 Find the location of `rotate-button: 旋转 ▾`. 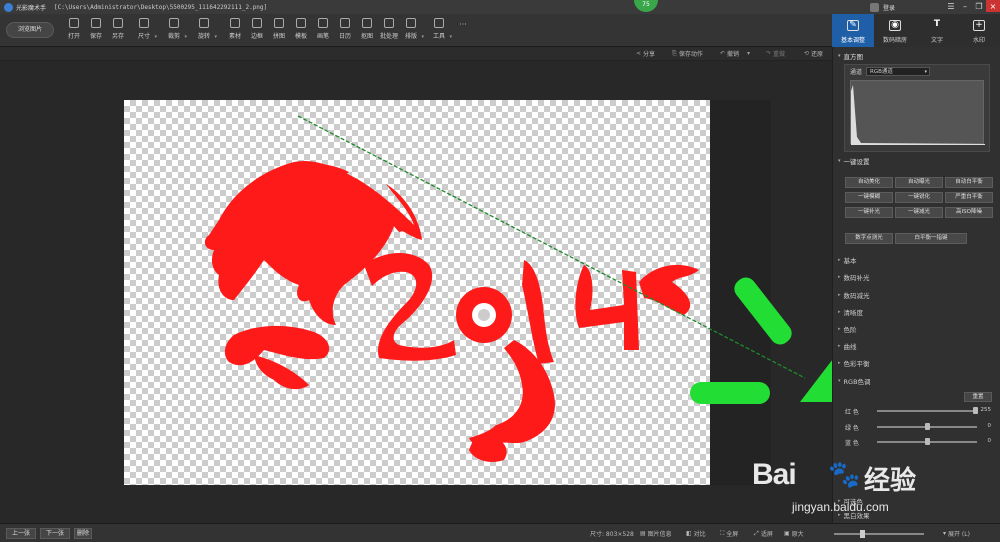

rotate-button: 旋转 ▾ is located at coordinates (205, 31).